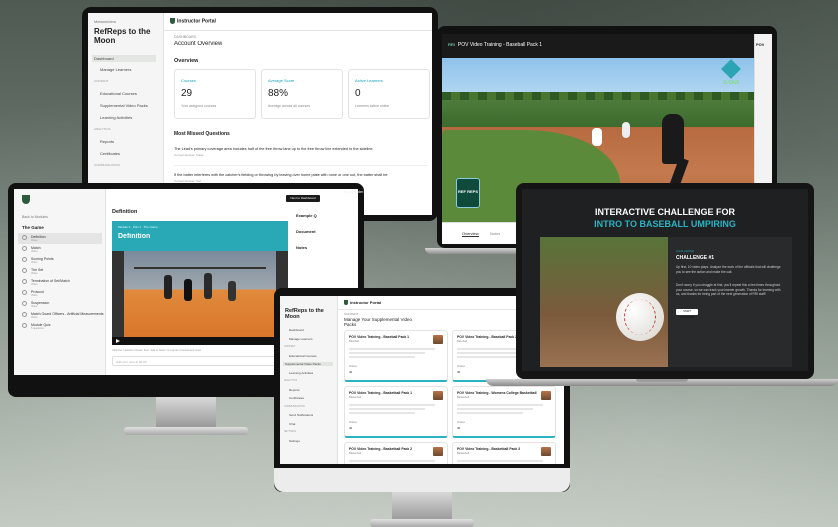 The image size is (838, 527). Describe the element at coordinates (489, 449) in the screenshot. I see `pack-title: POV Video Training - Basketball Pack 3` at that location.